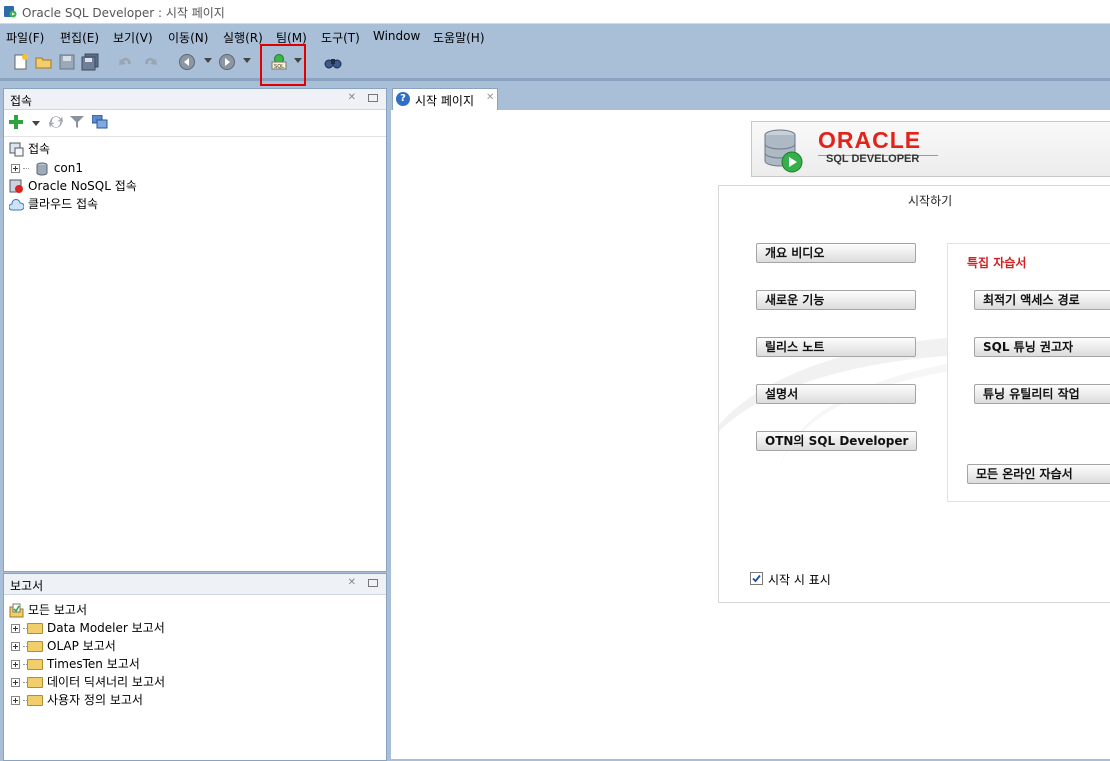 This screenshot has width=1110, height=761. I want to click on tree-cloud-label: 클라우드 접속, so click(63, 204).